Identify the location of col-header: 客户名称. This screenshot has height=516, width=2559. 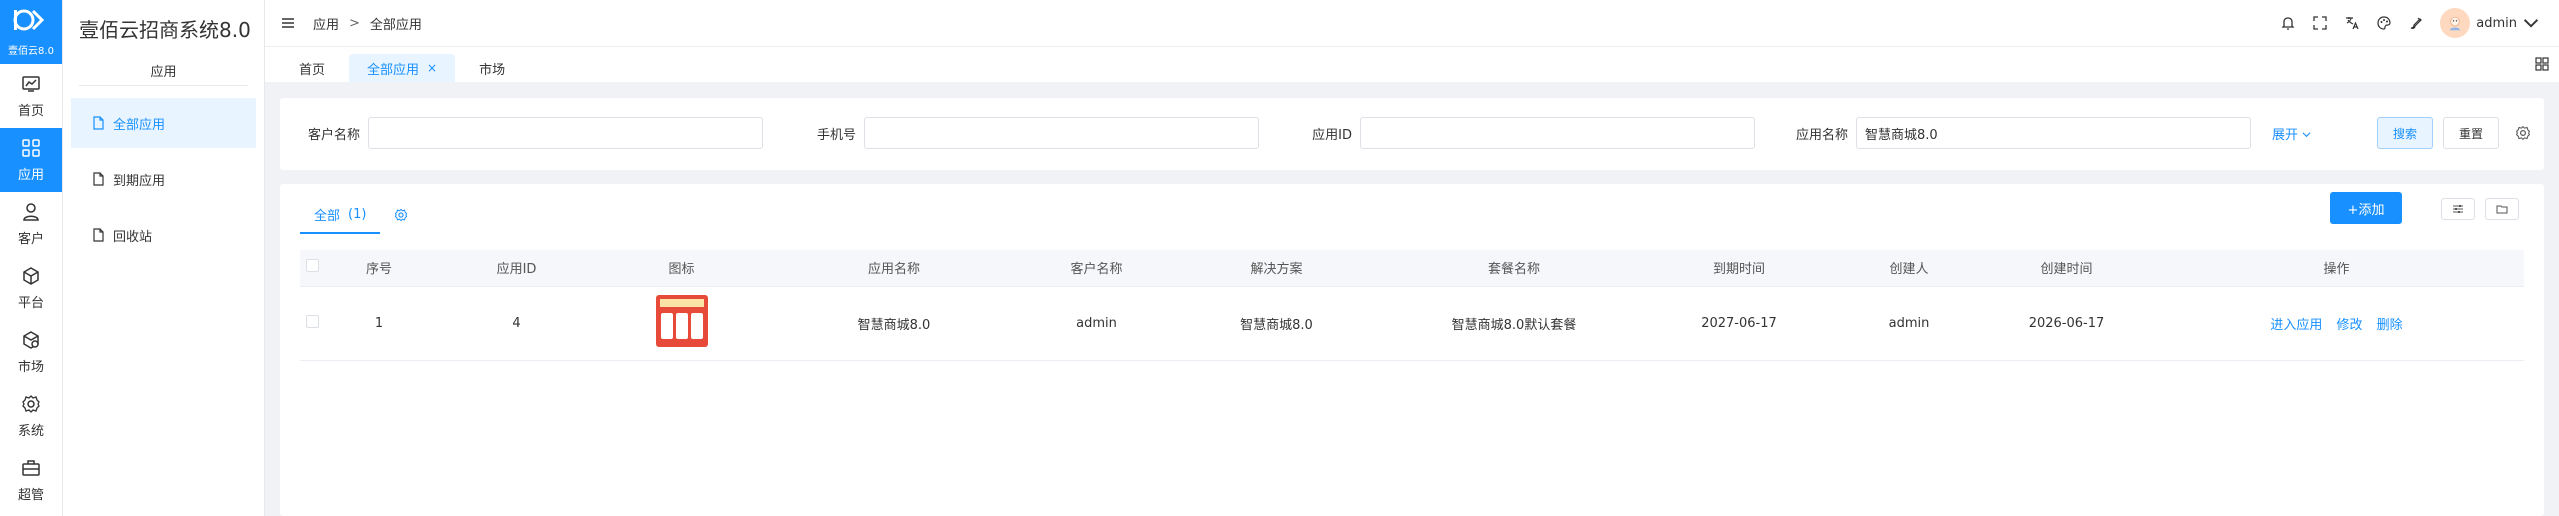
(1096, 268).